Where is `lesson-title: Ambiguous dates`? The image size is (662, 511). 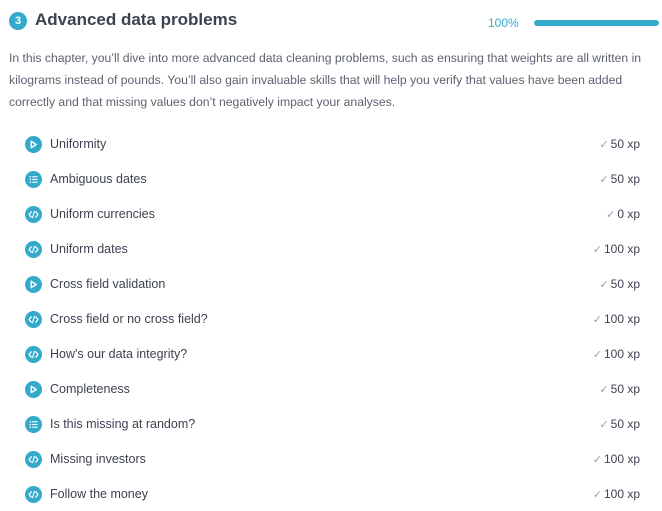 lesson-title: Ambiguous dates is located at coordinates (98, 179).